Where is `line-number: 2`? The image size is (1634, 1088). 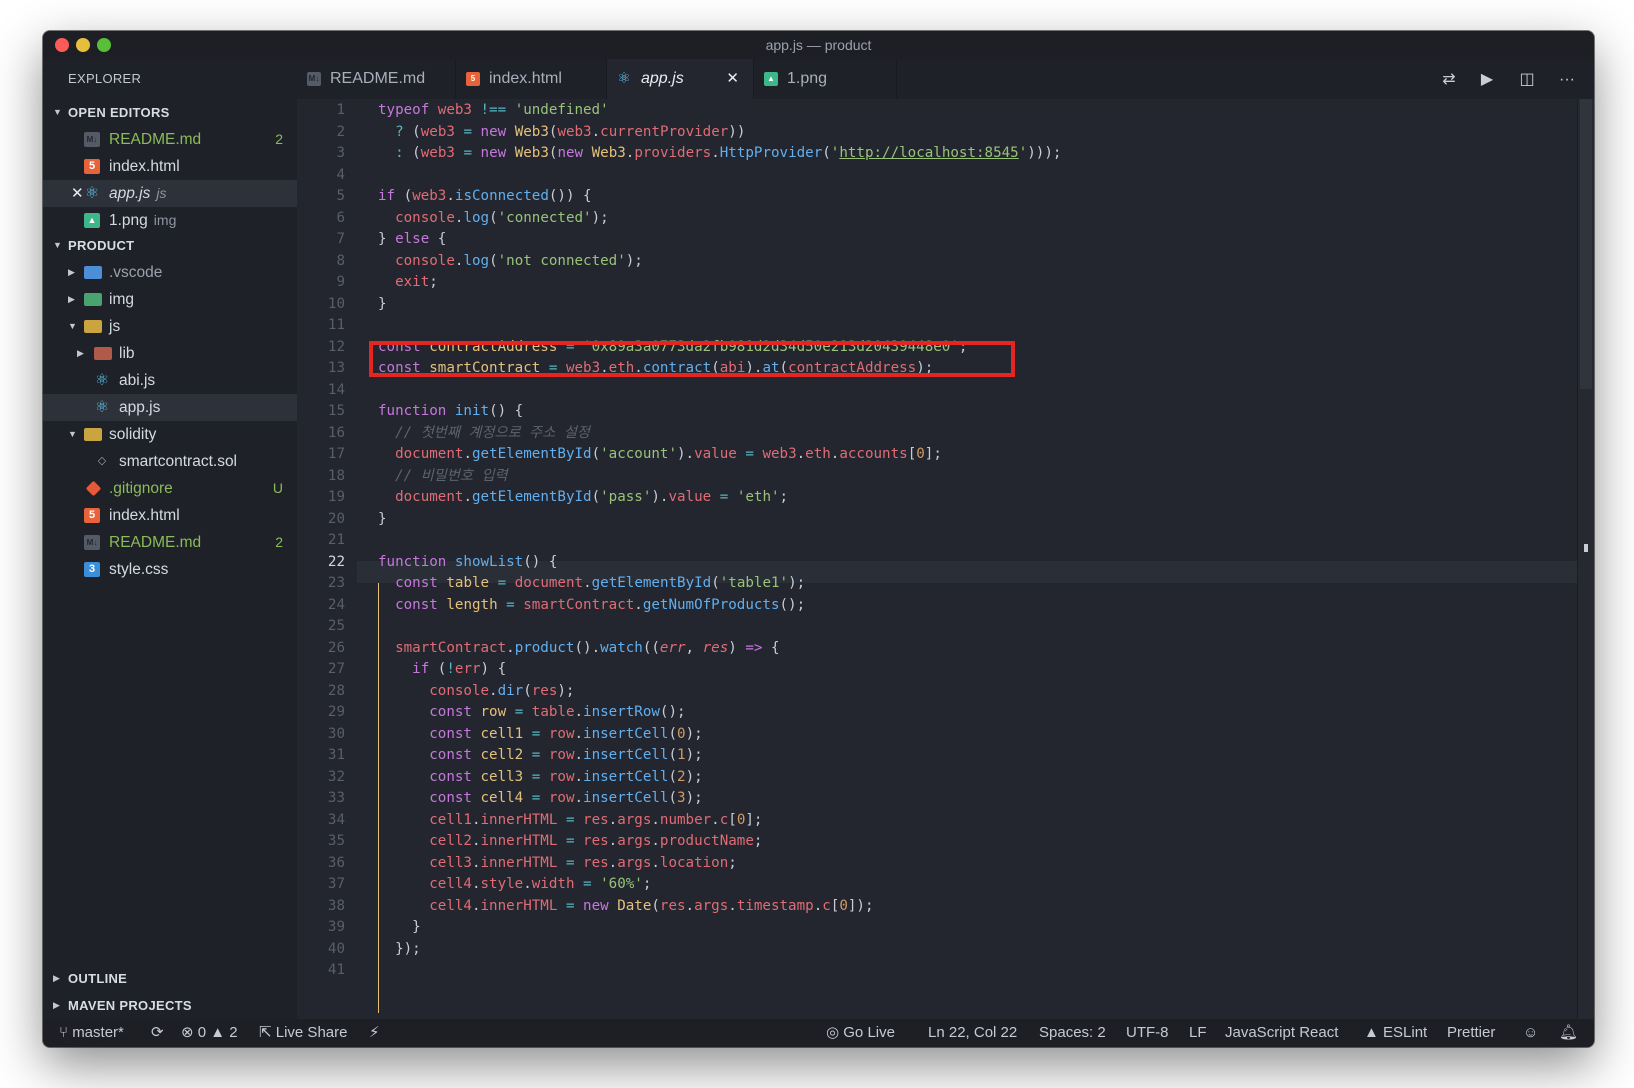 line-number: 2 is located at coordinates (340, 131).